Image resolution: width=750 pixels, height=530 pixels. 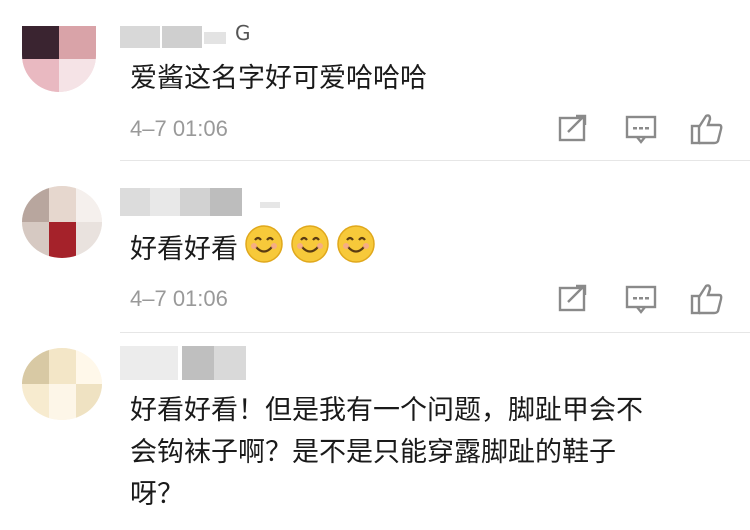 I want to click on comment-text-content: 好看好看, so click(x=184, y=249).